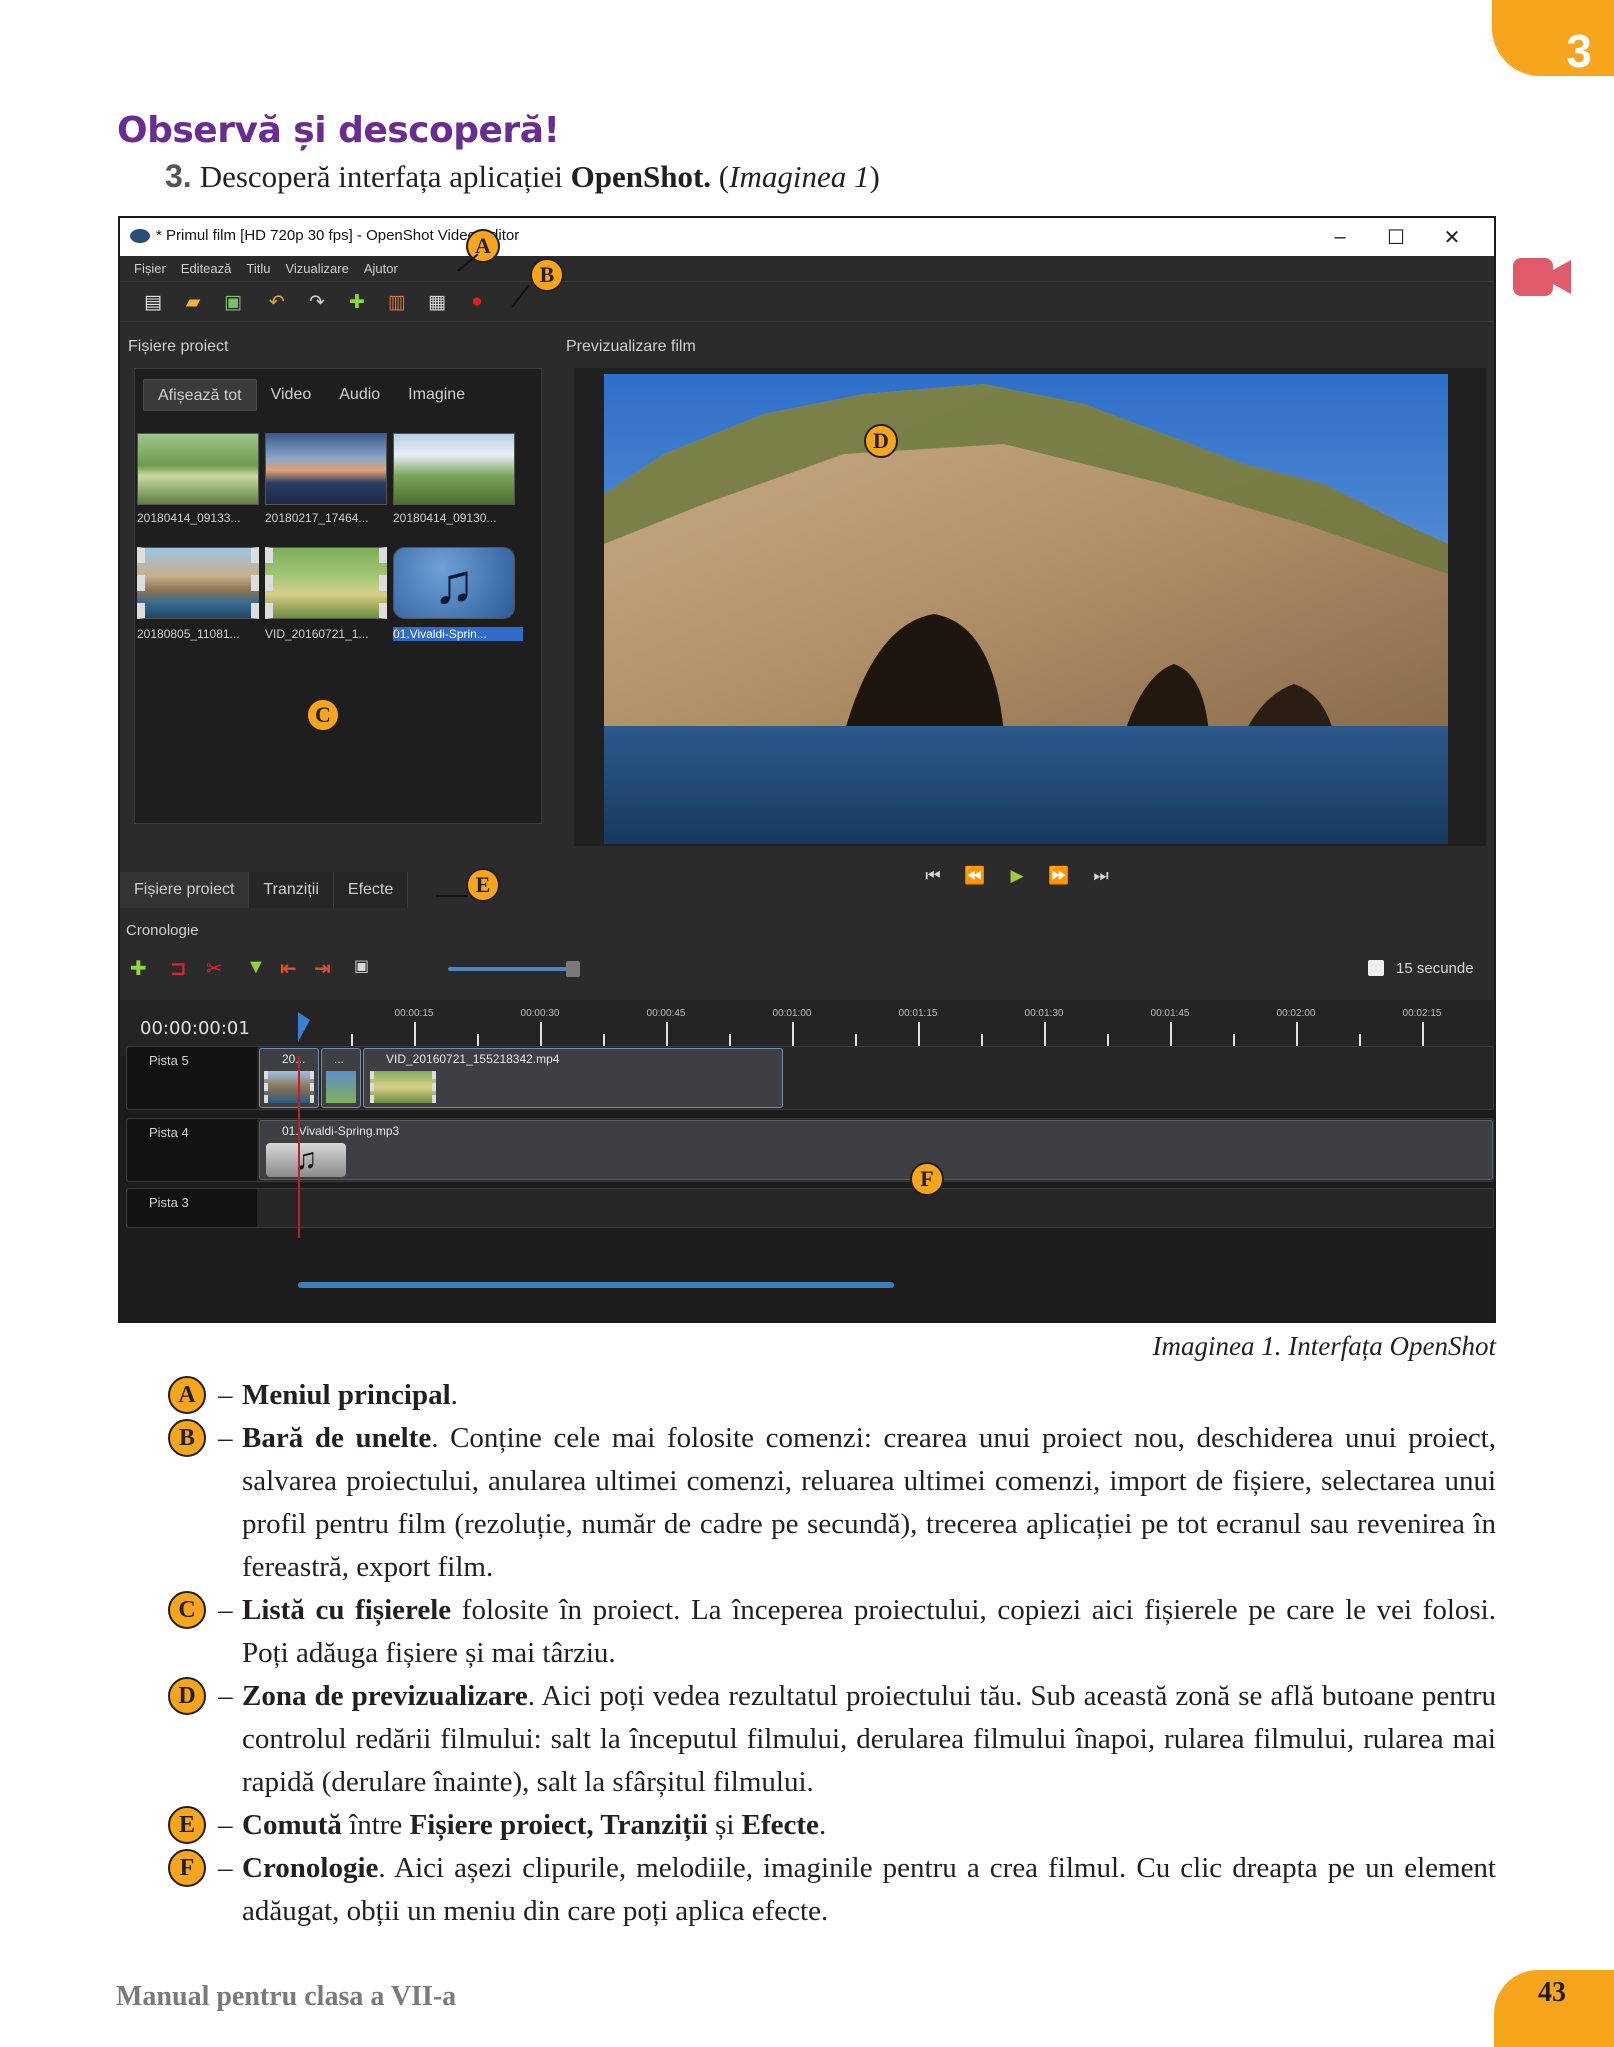 This screenshot has height=2047, width=1614. I want to click on export-film-icon: ●, so click(477, 301).